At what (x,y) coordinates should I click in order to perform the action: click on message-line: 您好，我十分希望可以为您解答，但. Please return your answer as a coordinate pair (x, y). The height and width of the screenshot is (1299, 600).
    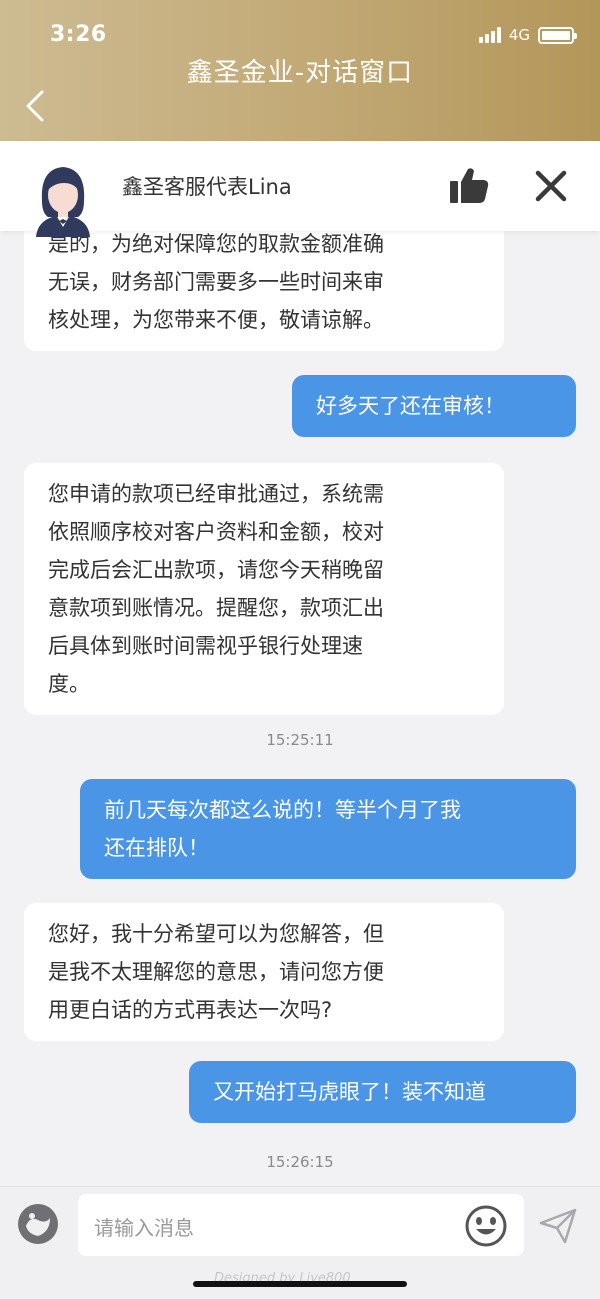
    Looking at the image, I should click on (216, 934).